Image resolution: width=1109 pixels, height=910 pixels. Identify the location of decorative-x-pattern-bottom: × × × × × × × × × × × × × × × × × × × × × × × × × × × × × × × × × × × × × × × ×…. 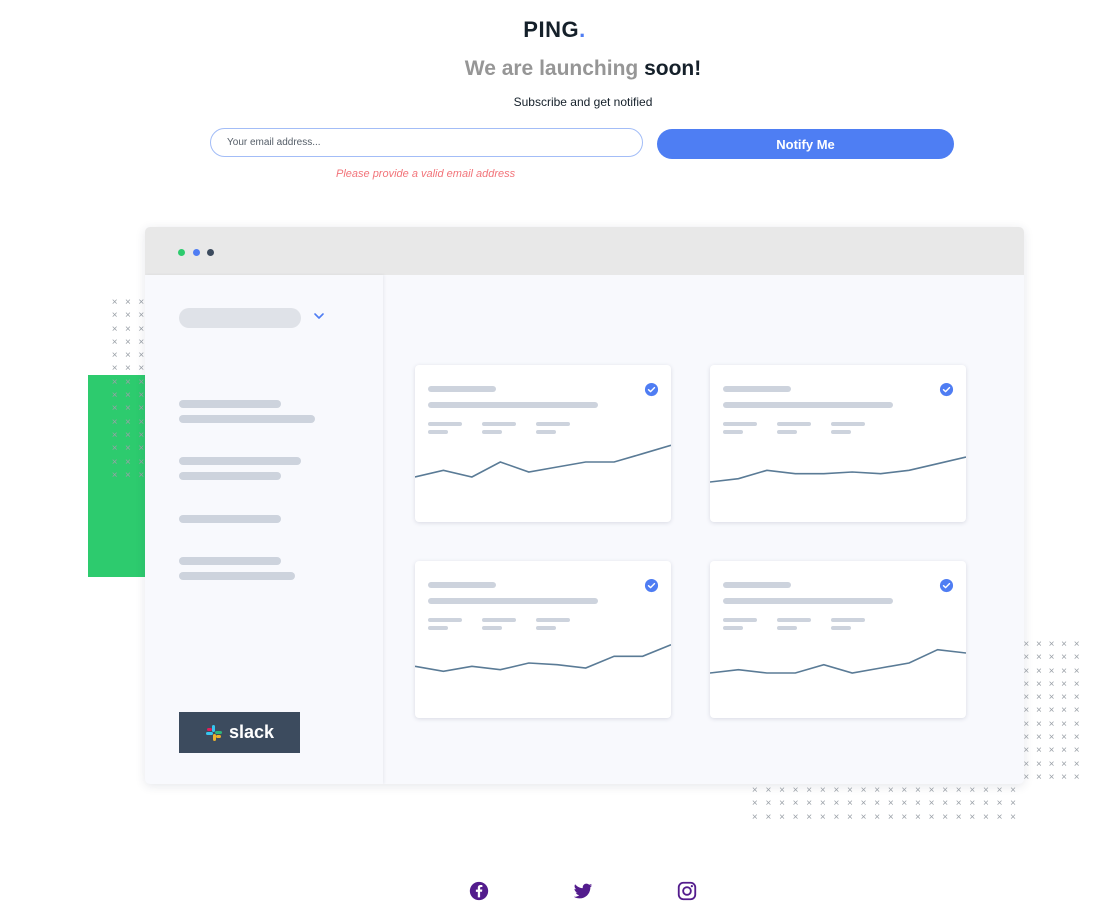
(884, 804).